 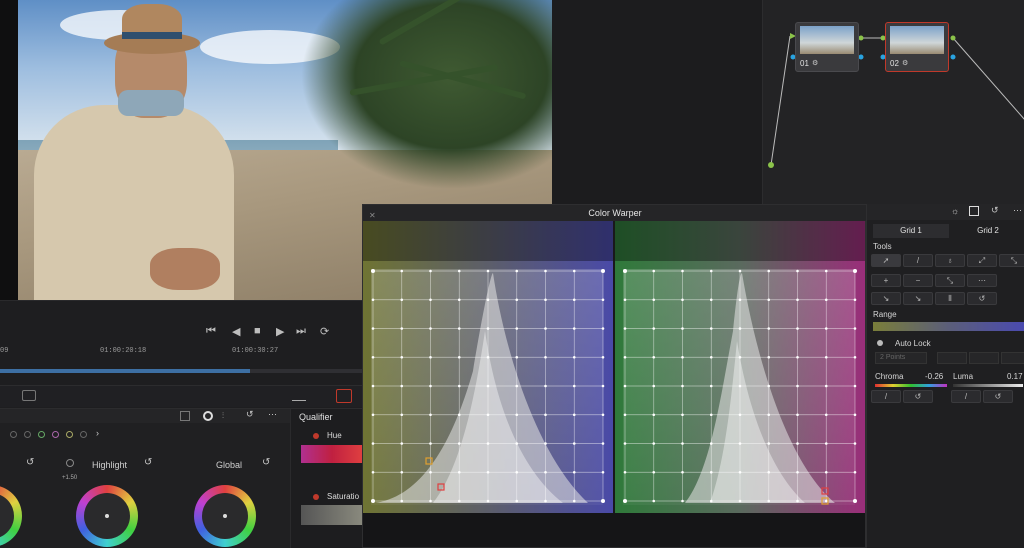 What do you see at coordinates (185, 416) in the screenshot?
I see `panel-icon` at bounding box center [185, 416].